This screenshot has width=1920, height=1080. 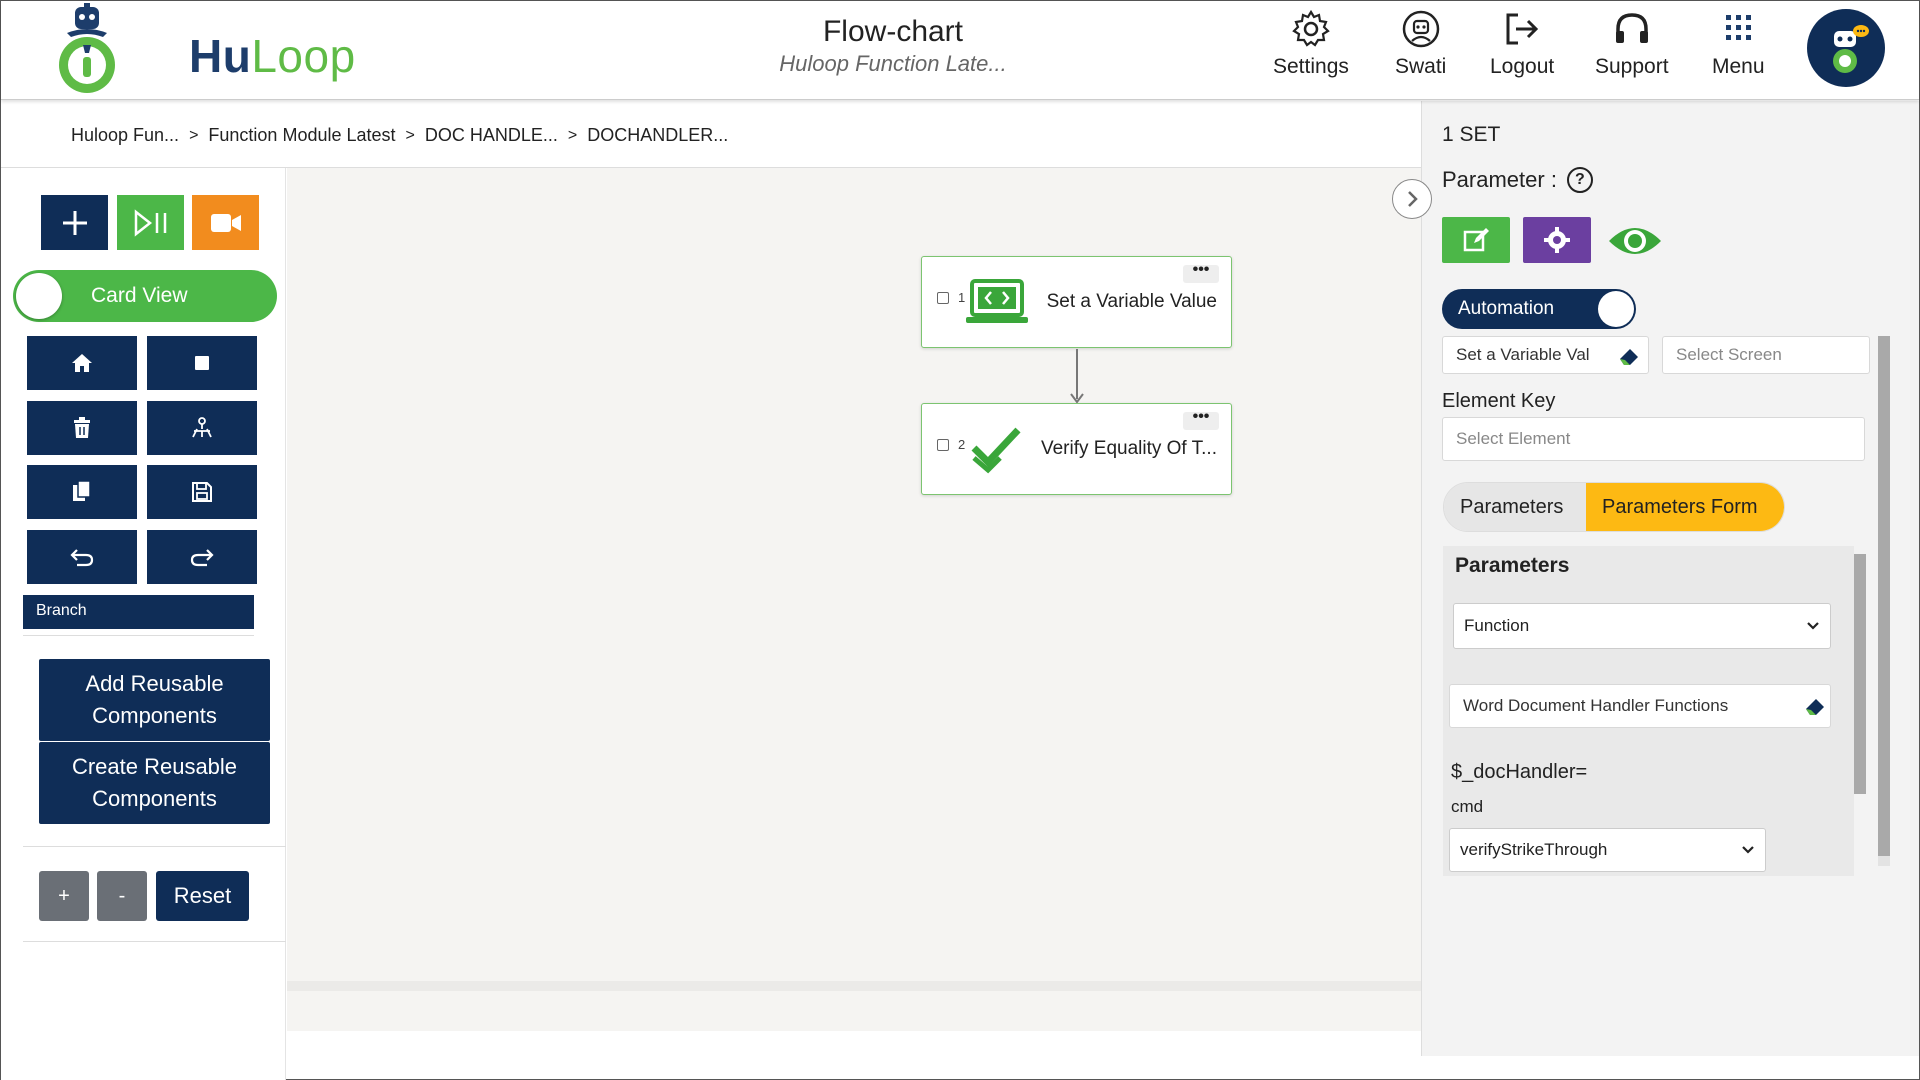 What do you see at coordinates (1412, 199) in the screenshot?
I see `panel-collapse-button` at bounding box center [1412, 199].